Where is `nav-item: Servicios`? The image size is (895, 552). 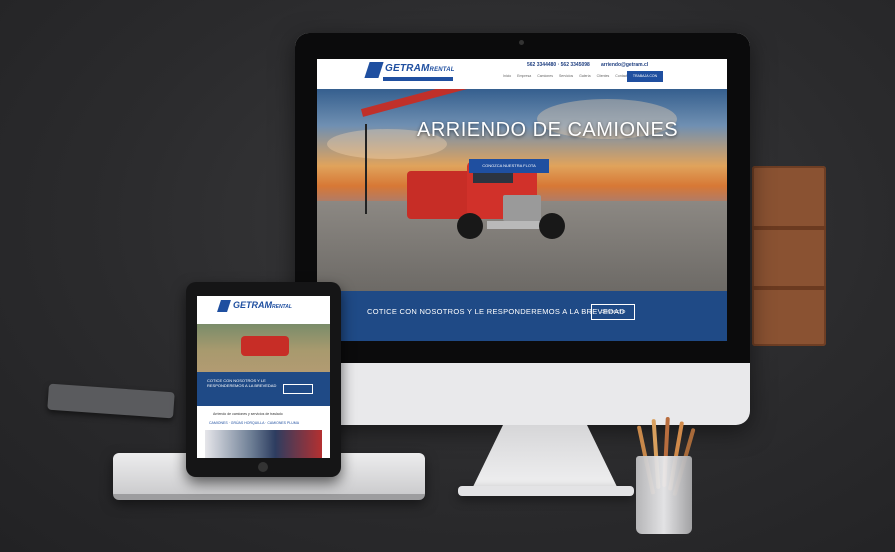
nav-item: Servicios is located at coordinates (566, 78).